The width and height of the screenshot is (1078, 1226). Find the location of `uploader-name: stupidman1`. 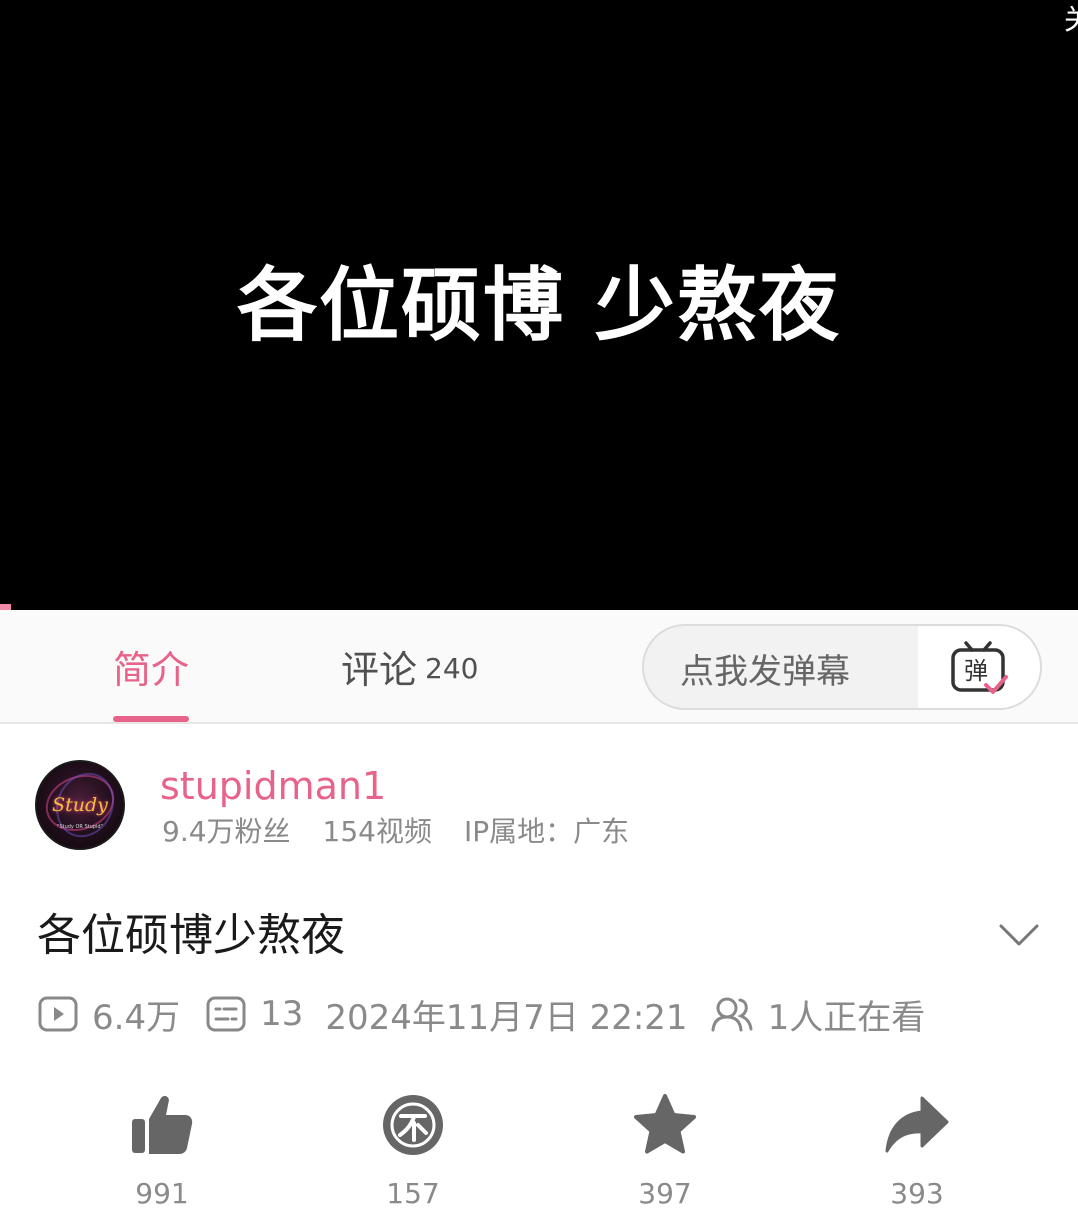

uploader-name: stupidman1 is located at coordinates (273, 786).